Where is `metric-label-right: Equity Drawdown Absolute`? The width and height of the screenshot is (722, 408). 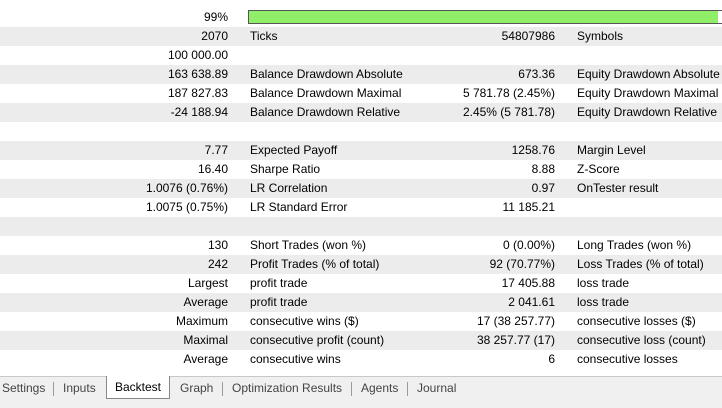
metric-label-right: Equity Drawdown Absolute is located at coordinates (648, 74).